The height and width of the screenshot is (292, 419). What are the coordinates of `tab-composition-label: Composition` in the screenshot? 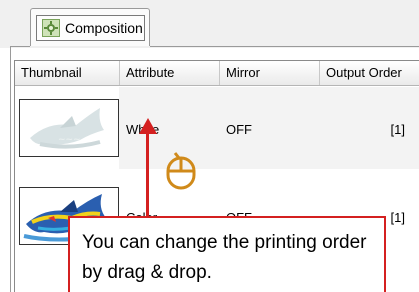 It's located at (104, 28).